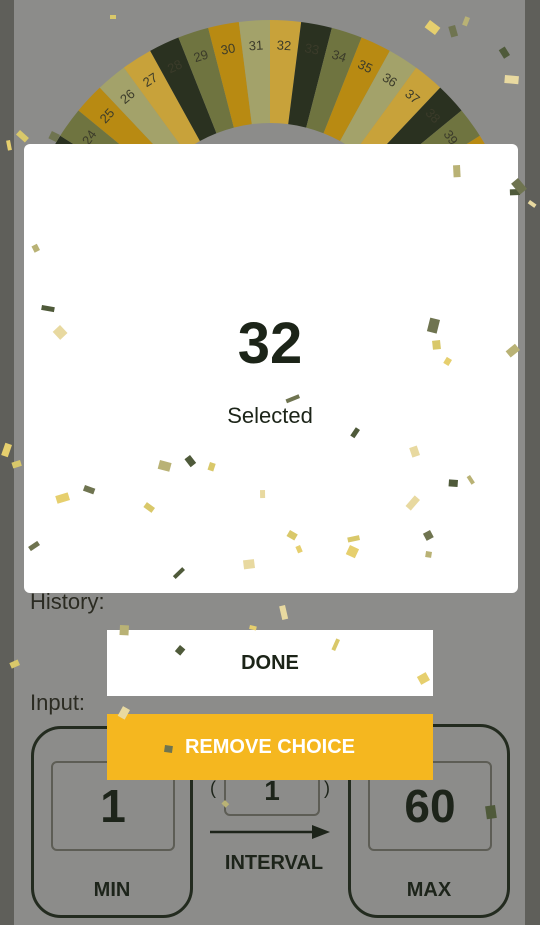 Image resolution: width=540 pixels, height=925 pixels. I want to click on wheel-number: 33, so click(311, 48).